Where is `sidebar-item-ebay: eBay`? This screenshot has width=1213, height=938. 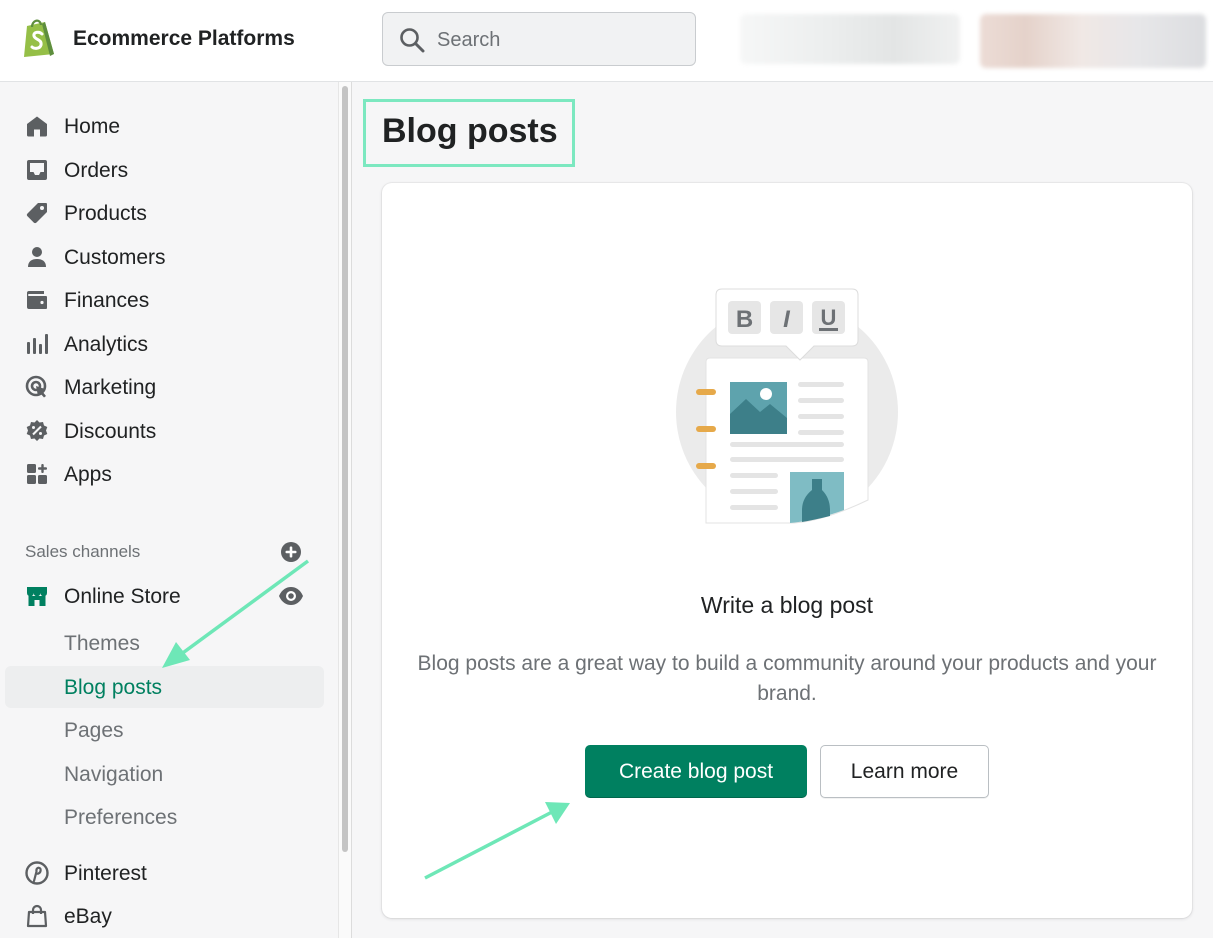
sidebar-item-ebay: eBay is located at coordinates (165, 916).